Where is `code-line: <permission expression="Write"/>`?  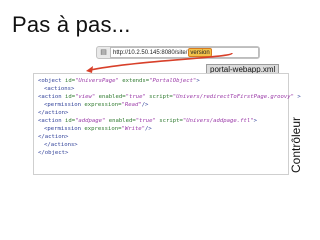 code-line: <permission expression="Write"/> is located at coordinates (98, 129).